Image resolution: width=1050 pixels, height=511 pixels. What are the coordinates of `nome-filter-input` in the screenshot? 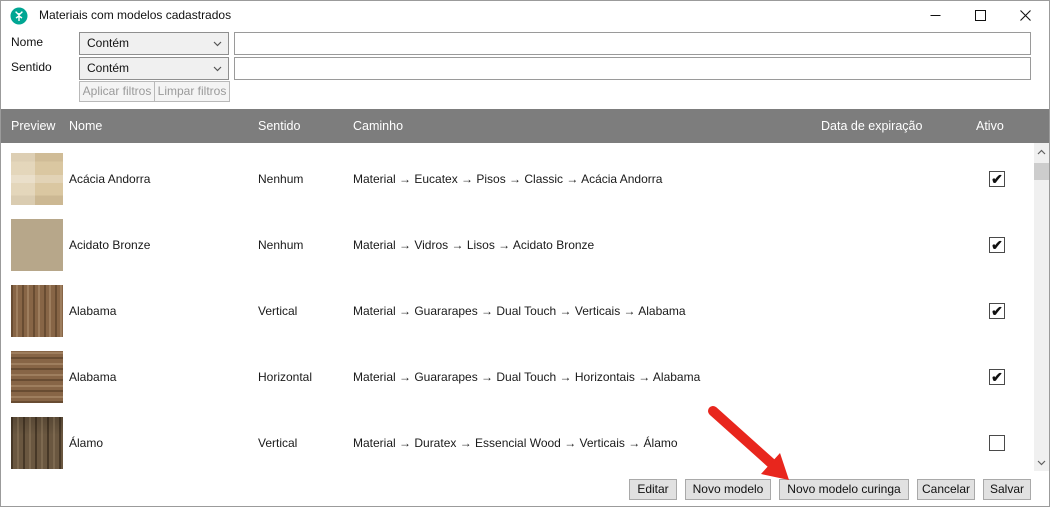 It's located at (632, 43).